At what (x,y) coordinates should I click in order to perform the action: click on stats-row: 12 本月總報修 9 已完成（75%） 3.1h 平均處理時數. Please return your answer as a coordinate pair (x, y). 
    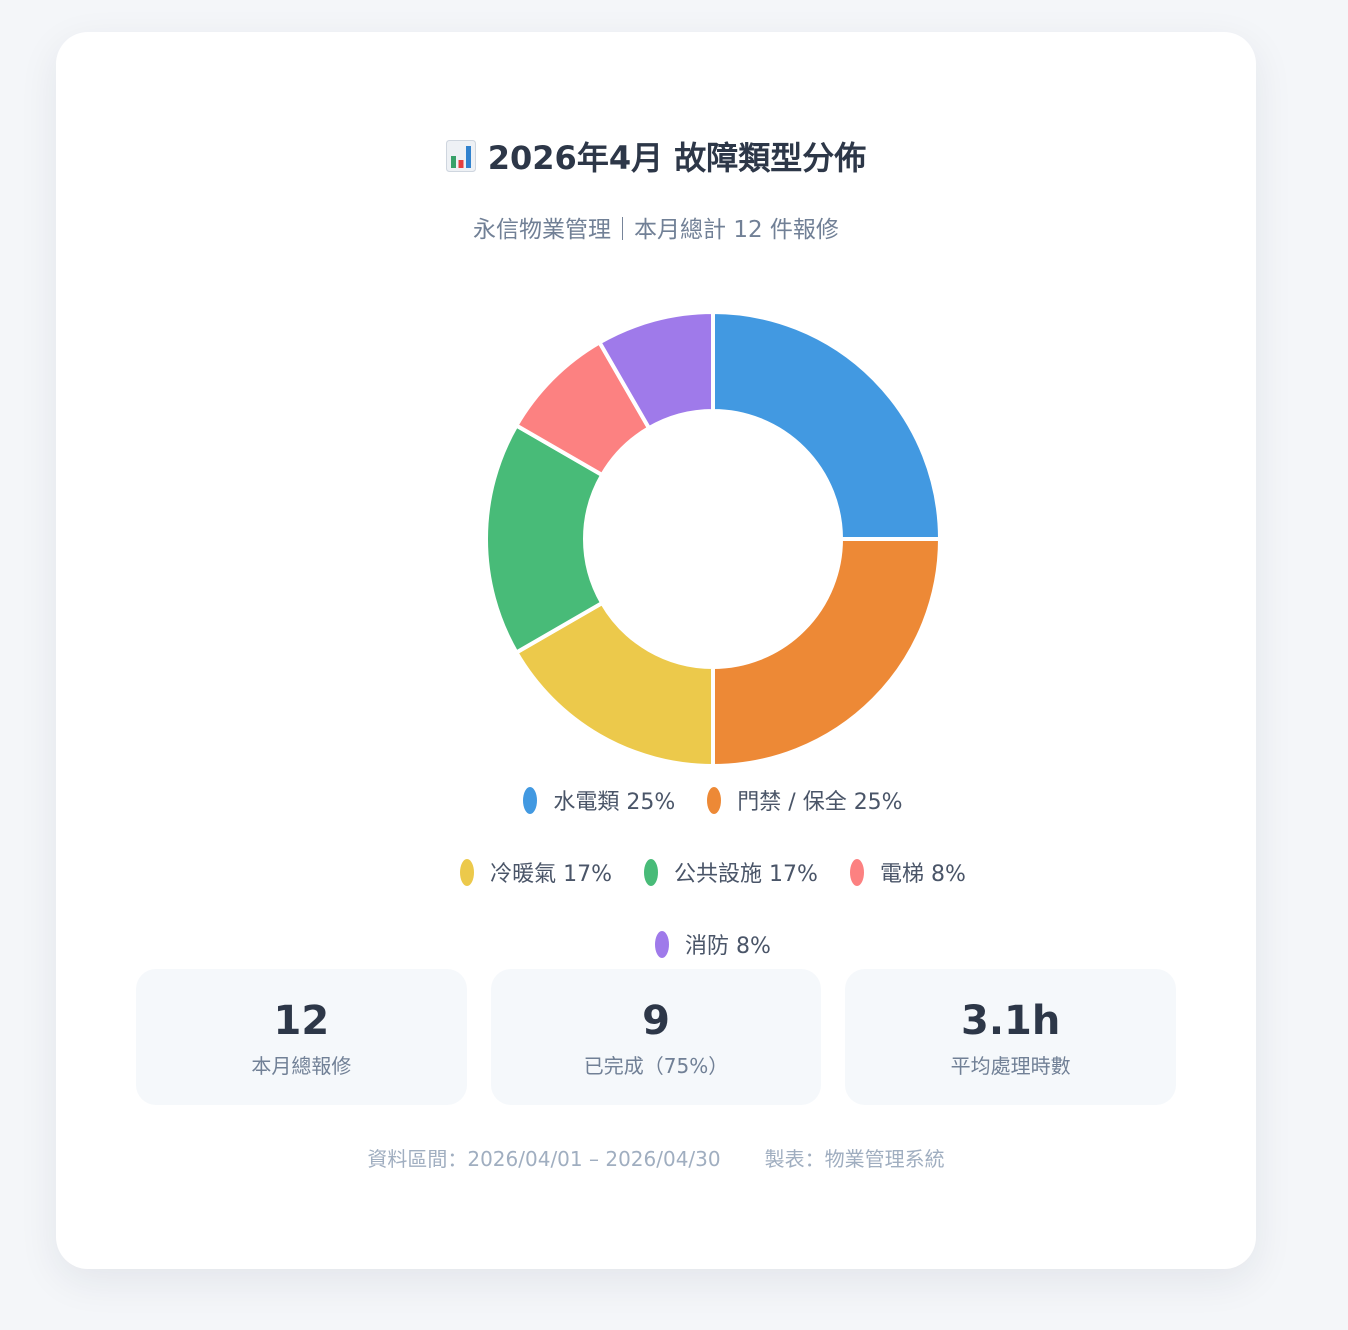
    Looking at the image, I should click on (656, 1037).